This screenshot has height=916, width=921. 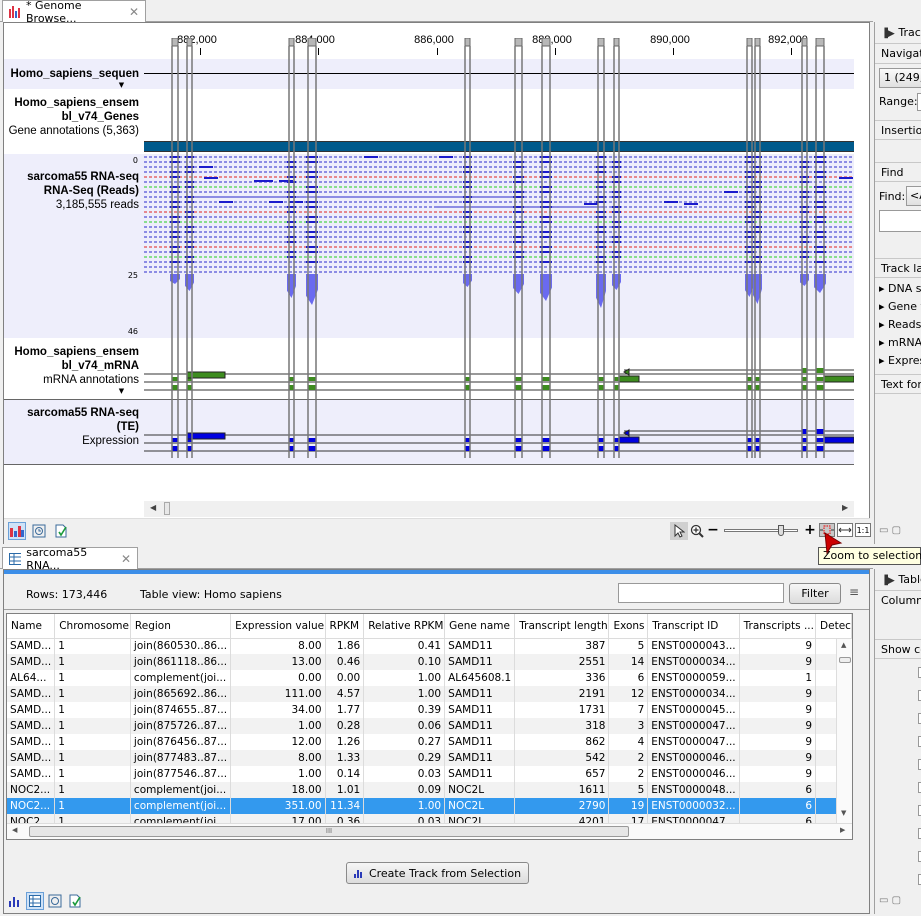 I want to click on genome-view-switch-icon, so click(x=15, y=901).